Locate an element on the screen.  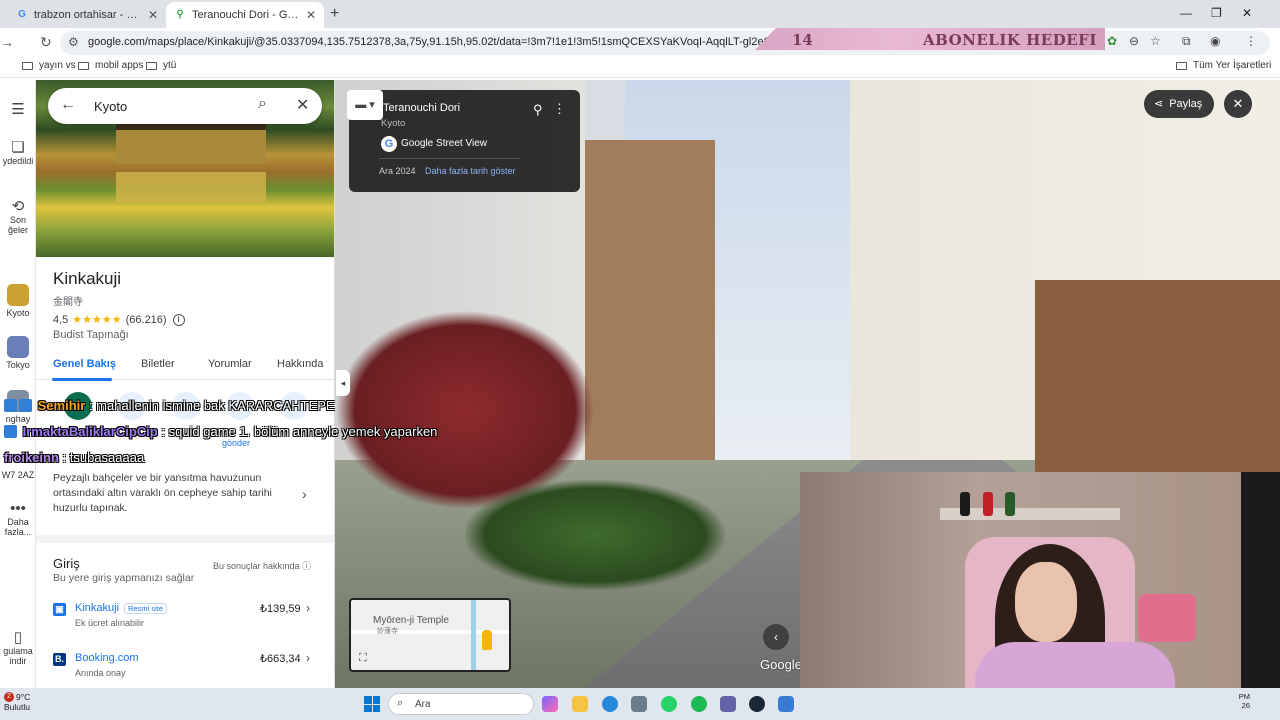
bookmark-label: ytü is located at coordinates (170, 65).